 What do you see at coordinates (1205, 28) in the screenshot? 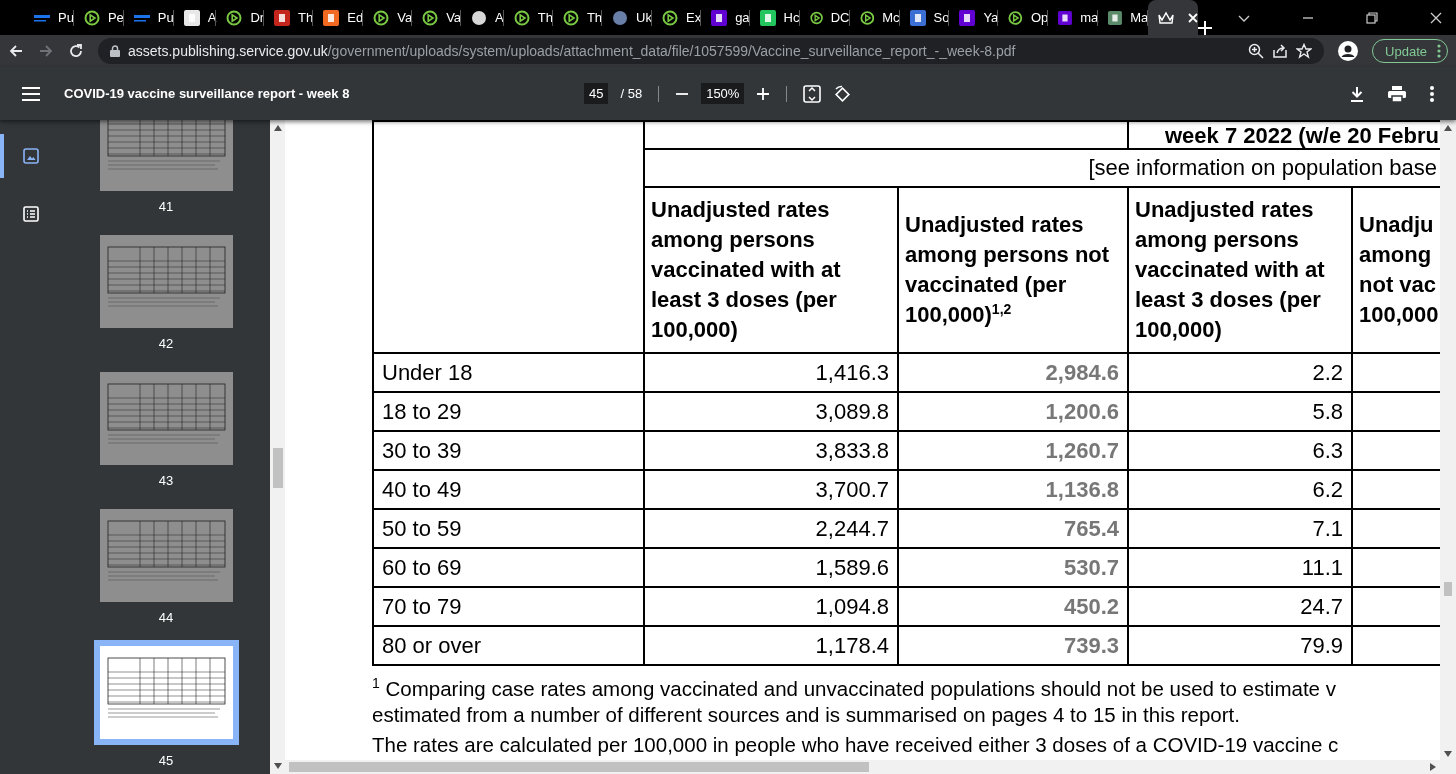
I see `new-tab-icon` at bounding box center [1205, 28].